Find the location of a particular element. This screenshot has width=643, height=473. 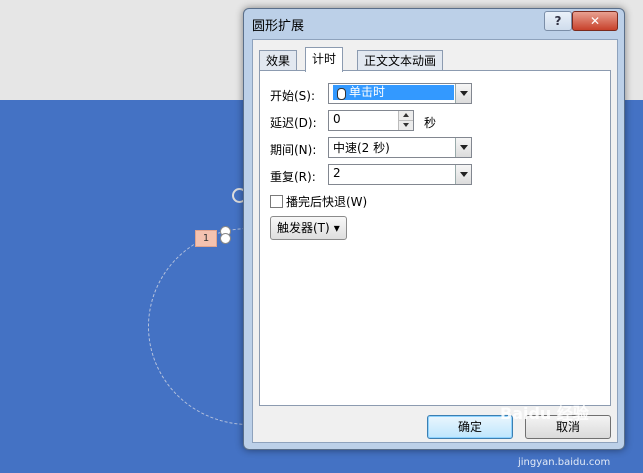

watermark-logo: Baidu 经验 is located at coordinates (544, 413).